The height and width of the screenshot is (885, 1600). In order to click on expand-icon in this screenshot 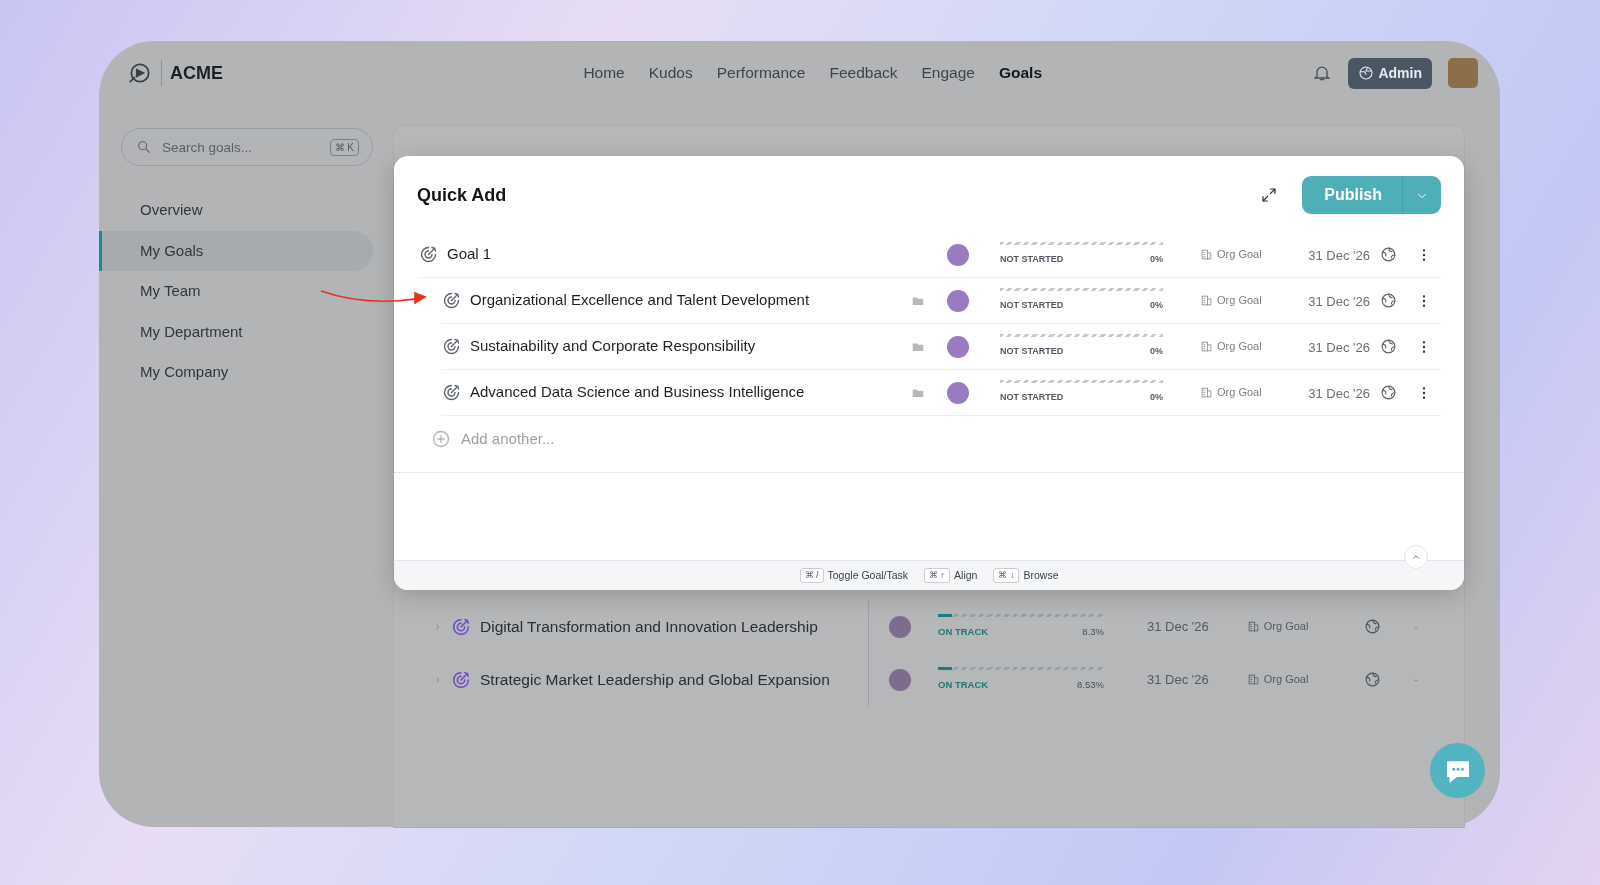, I will do `click(1269, 195)`.